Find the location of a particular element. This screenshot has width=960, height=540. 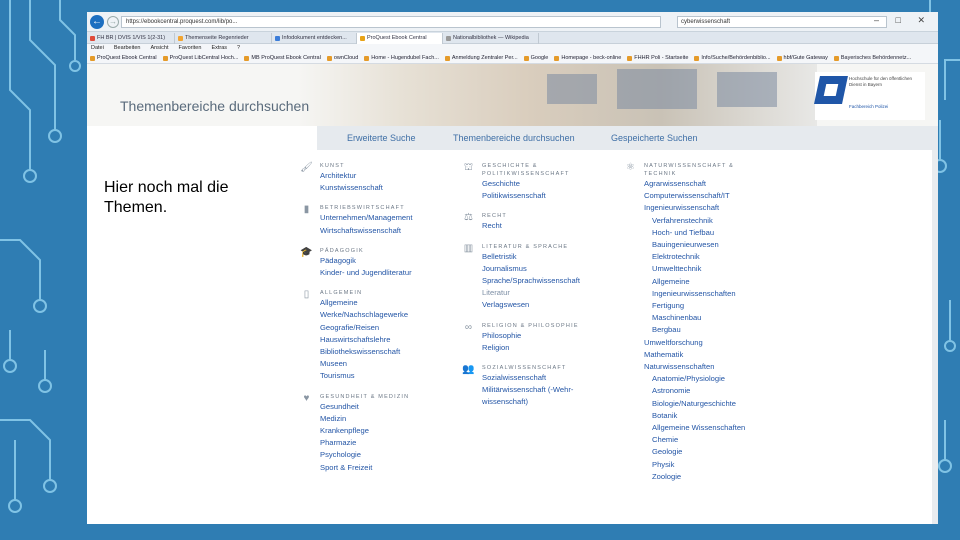

subject-link: Umwelttechnik is located at coordinates (704, 269).